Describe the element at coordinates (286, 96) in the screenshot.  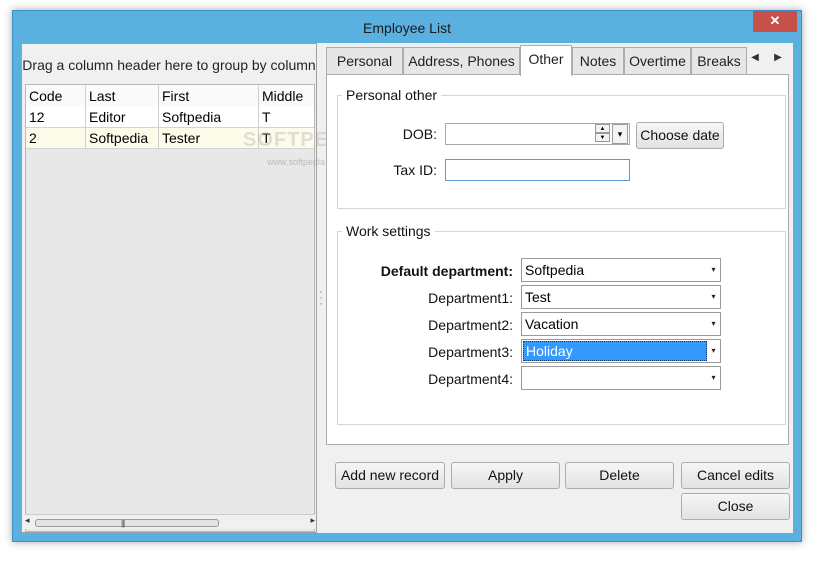
I see `column-header-middle: Middle` at that location.